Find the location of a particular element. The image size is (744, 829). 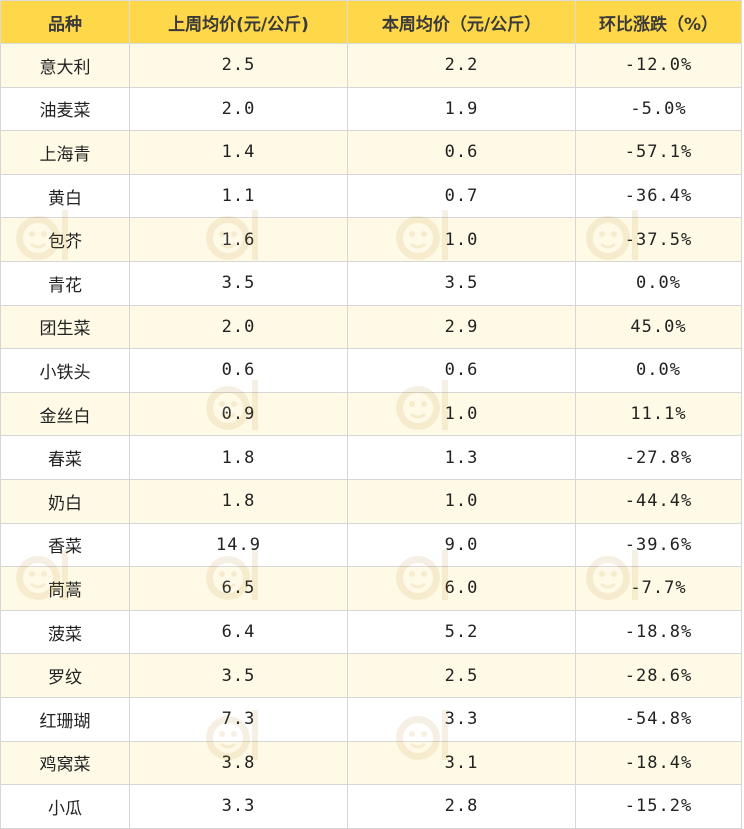

variety-cell: 鸡窝菜 is located at coordinates (65, 763).